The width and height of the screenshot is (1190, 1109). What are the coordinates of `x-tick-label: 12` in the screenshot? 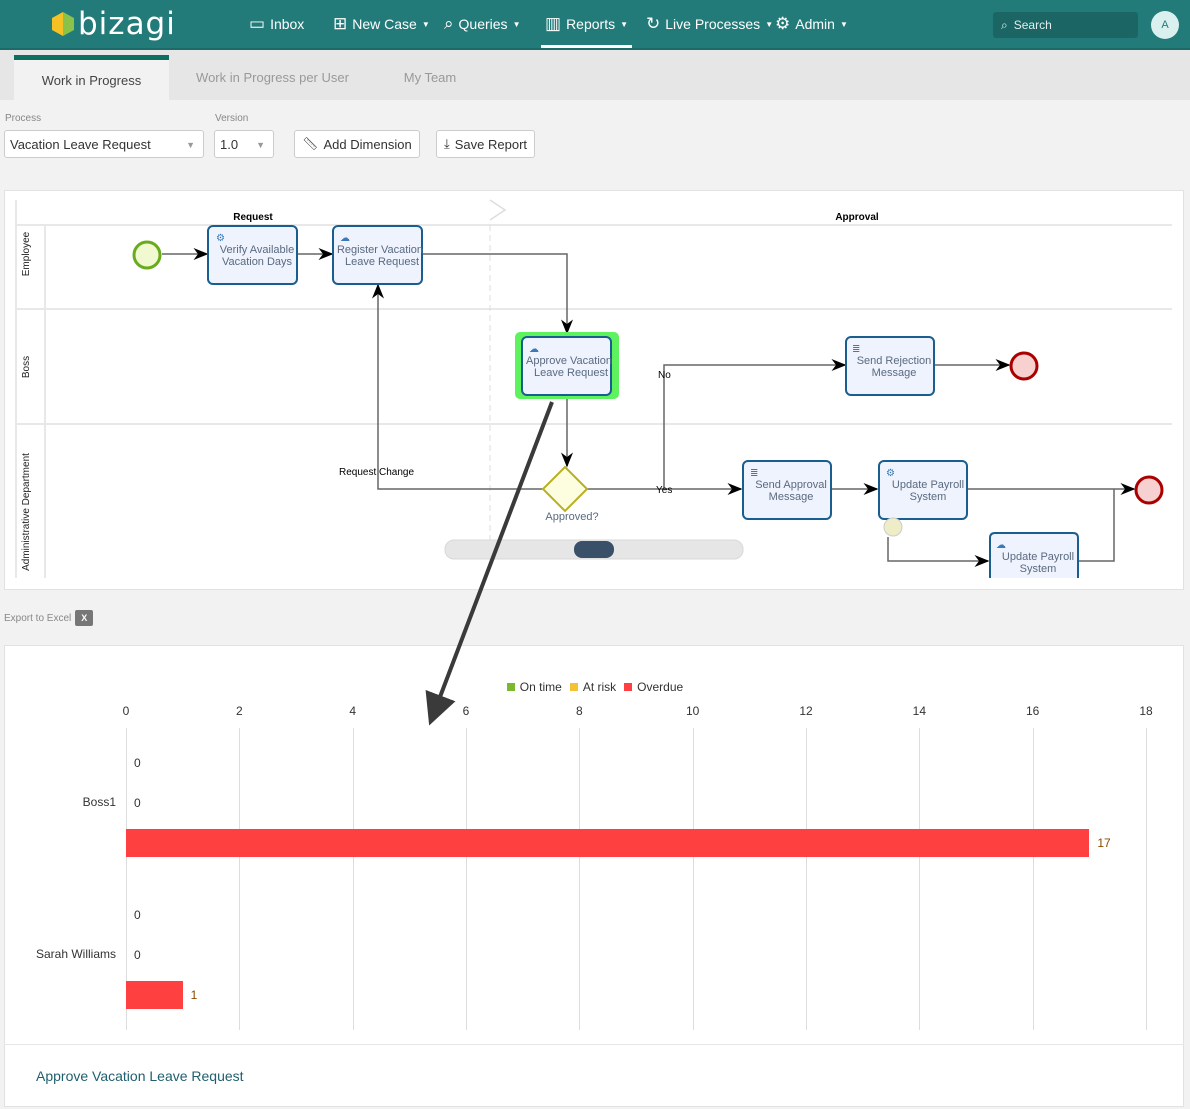 It's located at (806, 711).